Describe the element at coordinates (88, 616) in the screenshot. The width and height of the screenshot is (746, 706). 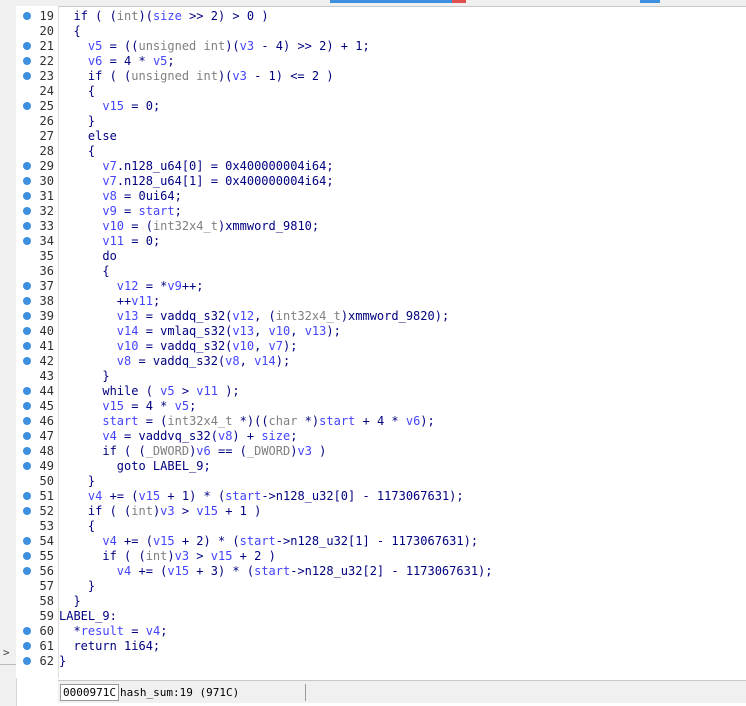
I see `code-line: LABEL_9:` at that location.